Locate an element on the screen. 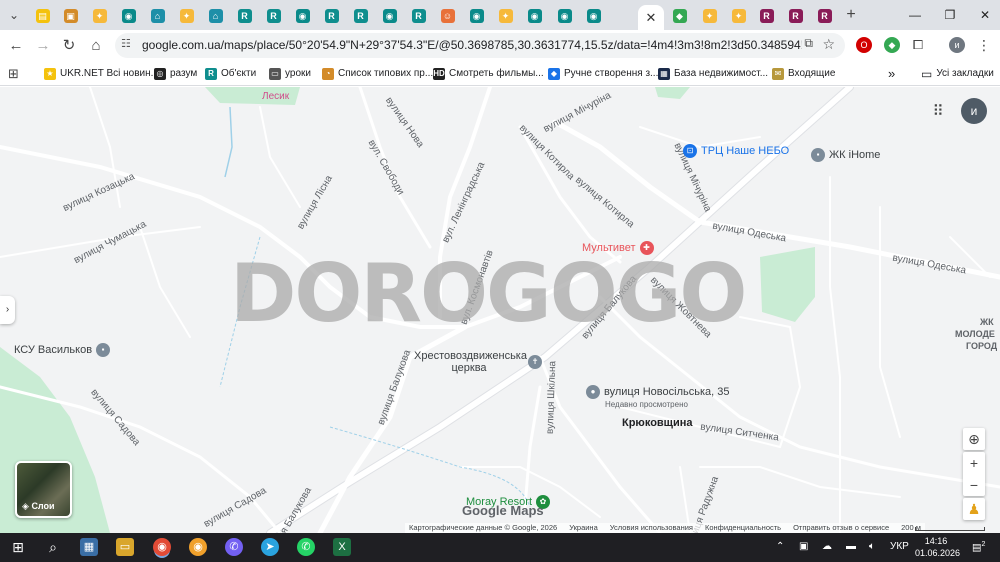  active-tab: ✕ is located at coordinates (651, 17).